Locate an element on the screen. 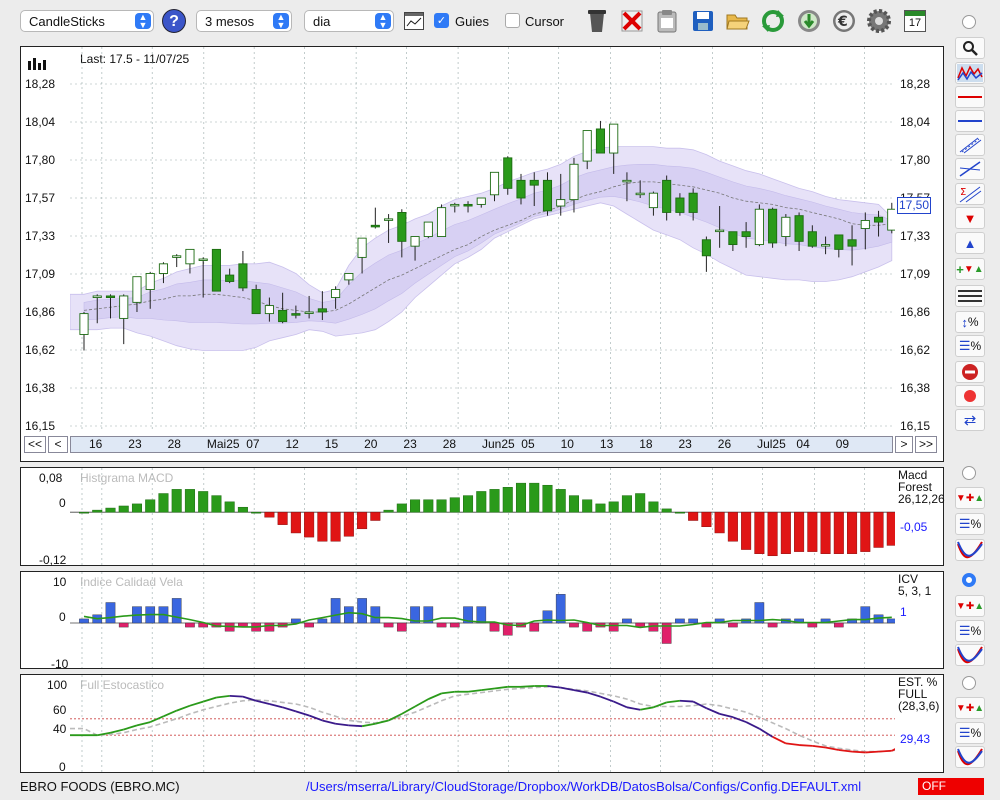  save-icon is located at coordinates (703, 21).